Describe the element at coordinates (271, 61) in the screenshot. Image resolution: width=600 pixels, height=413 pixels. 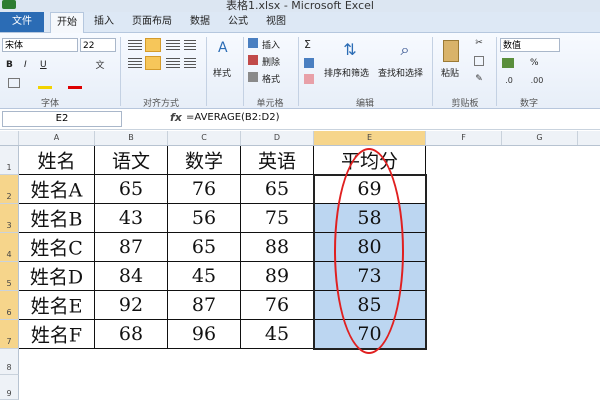
I see `delete-button: 删除` at that location.